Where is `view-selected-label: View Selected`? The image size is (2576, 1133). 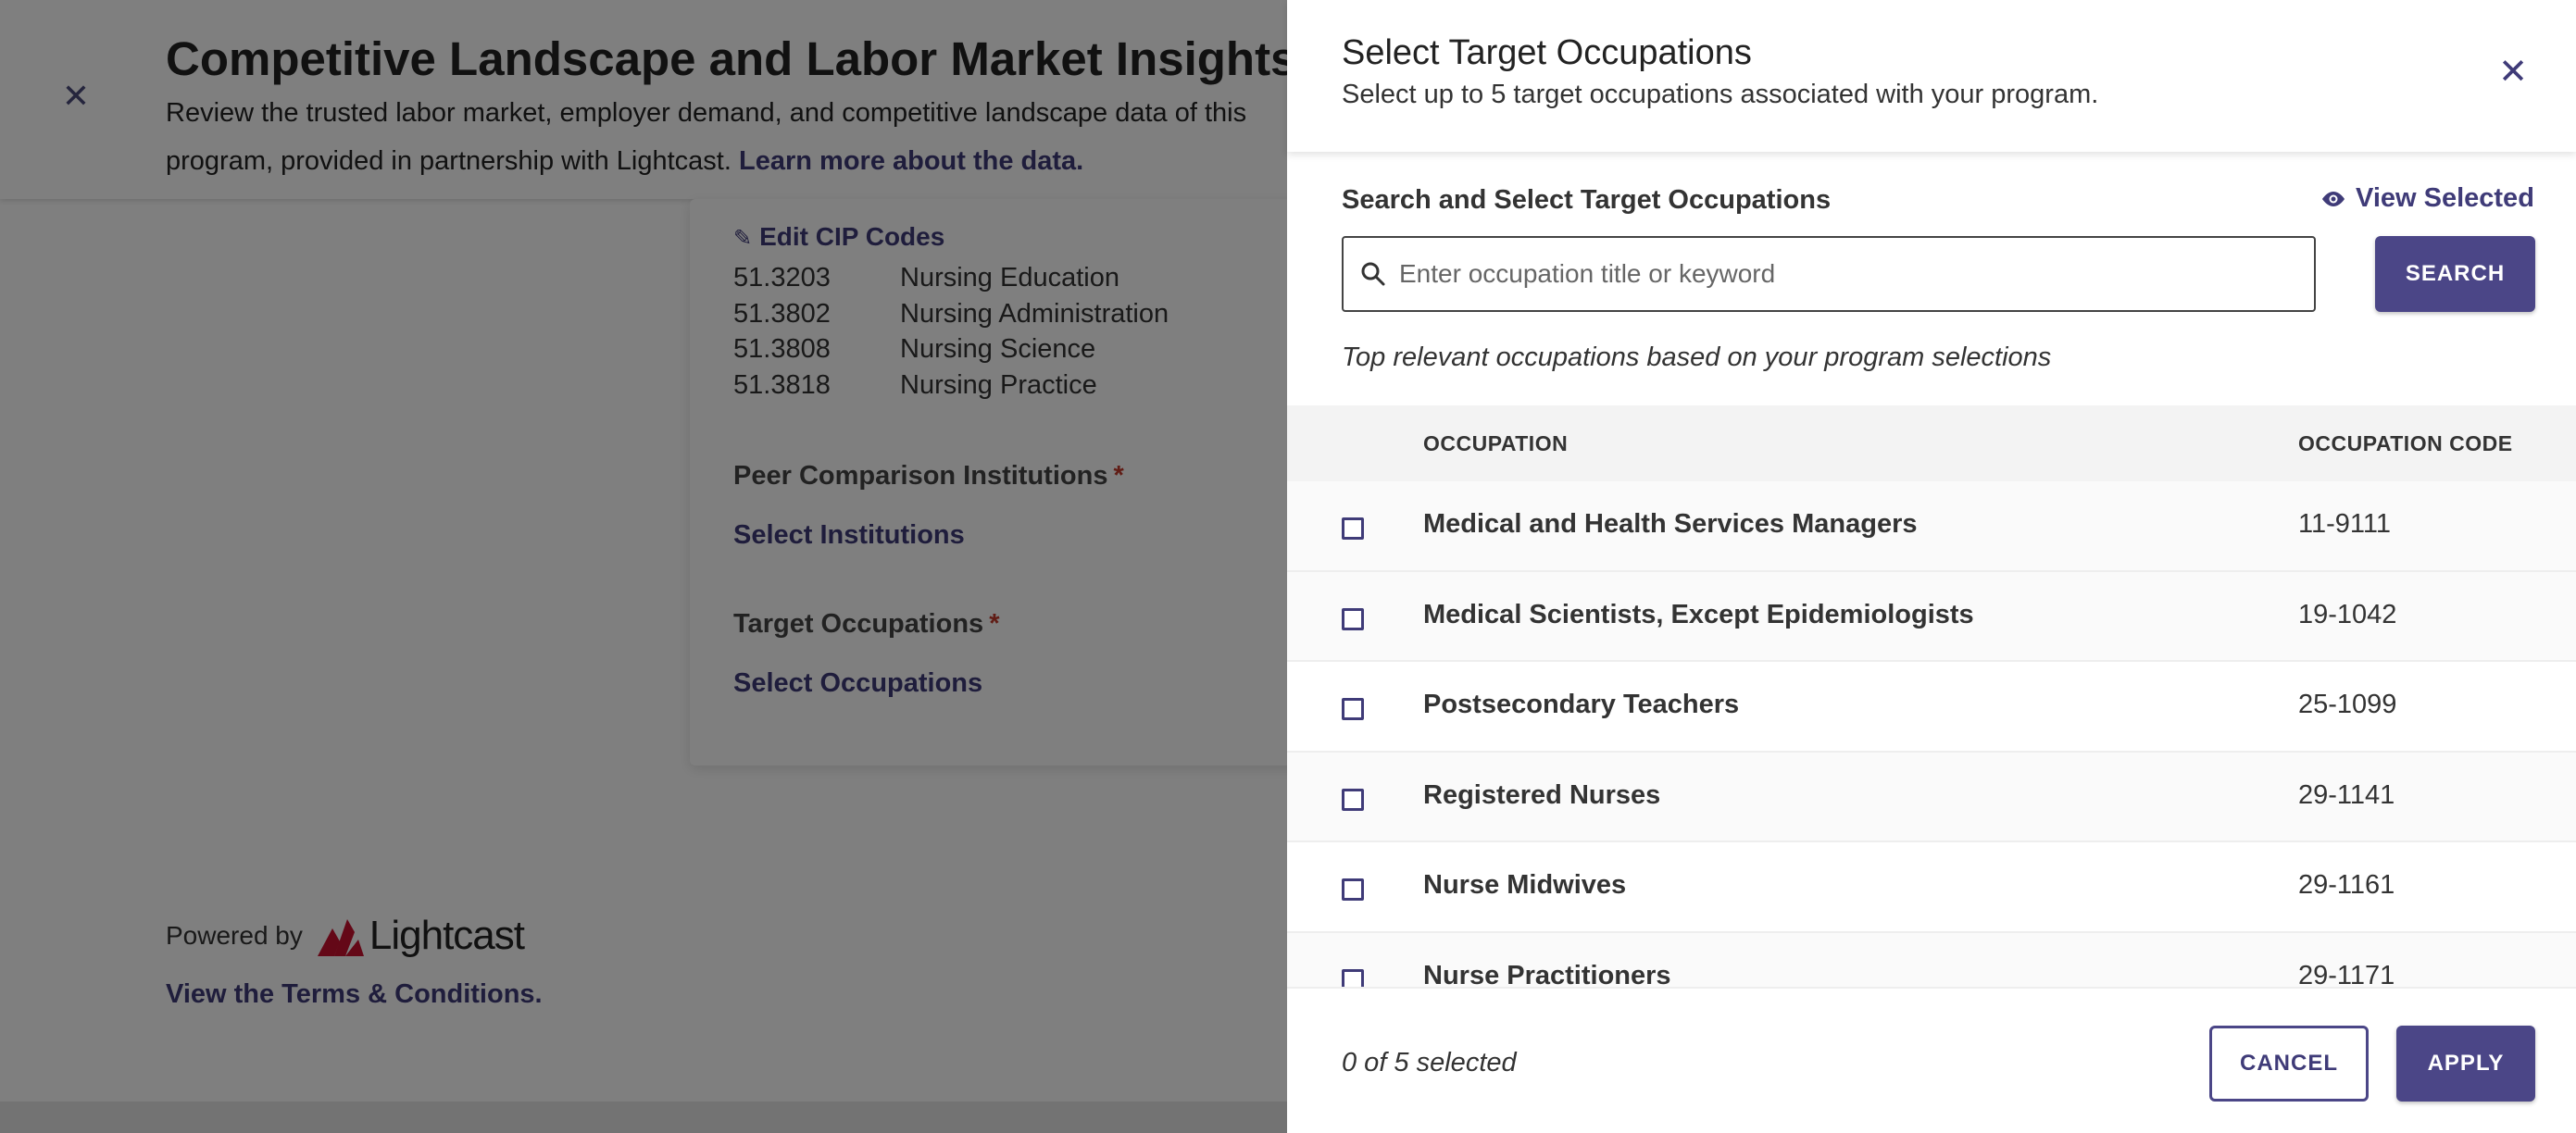 view-selected-label: View Selected is located at coordinates (2445, 198).